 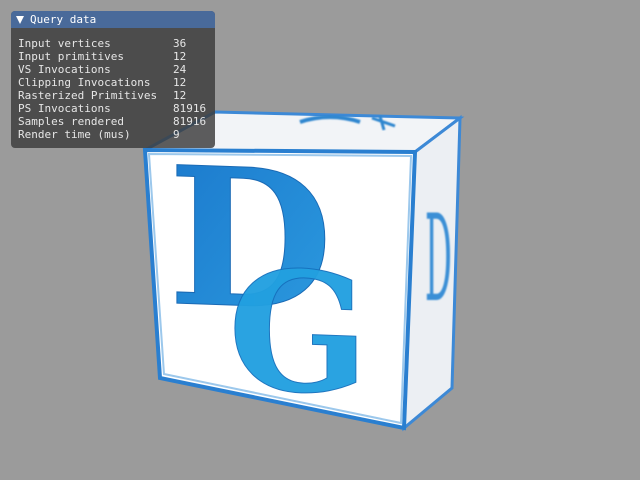 What do you see at coordinates (64, 69) in the screenshot?
I see `stat-label: VS Invocations` at bounding box center [64, 69].